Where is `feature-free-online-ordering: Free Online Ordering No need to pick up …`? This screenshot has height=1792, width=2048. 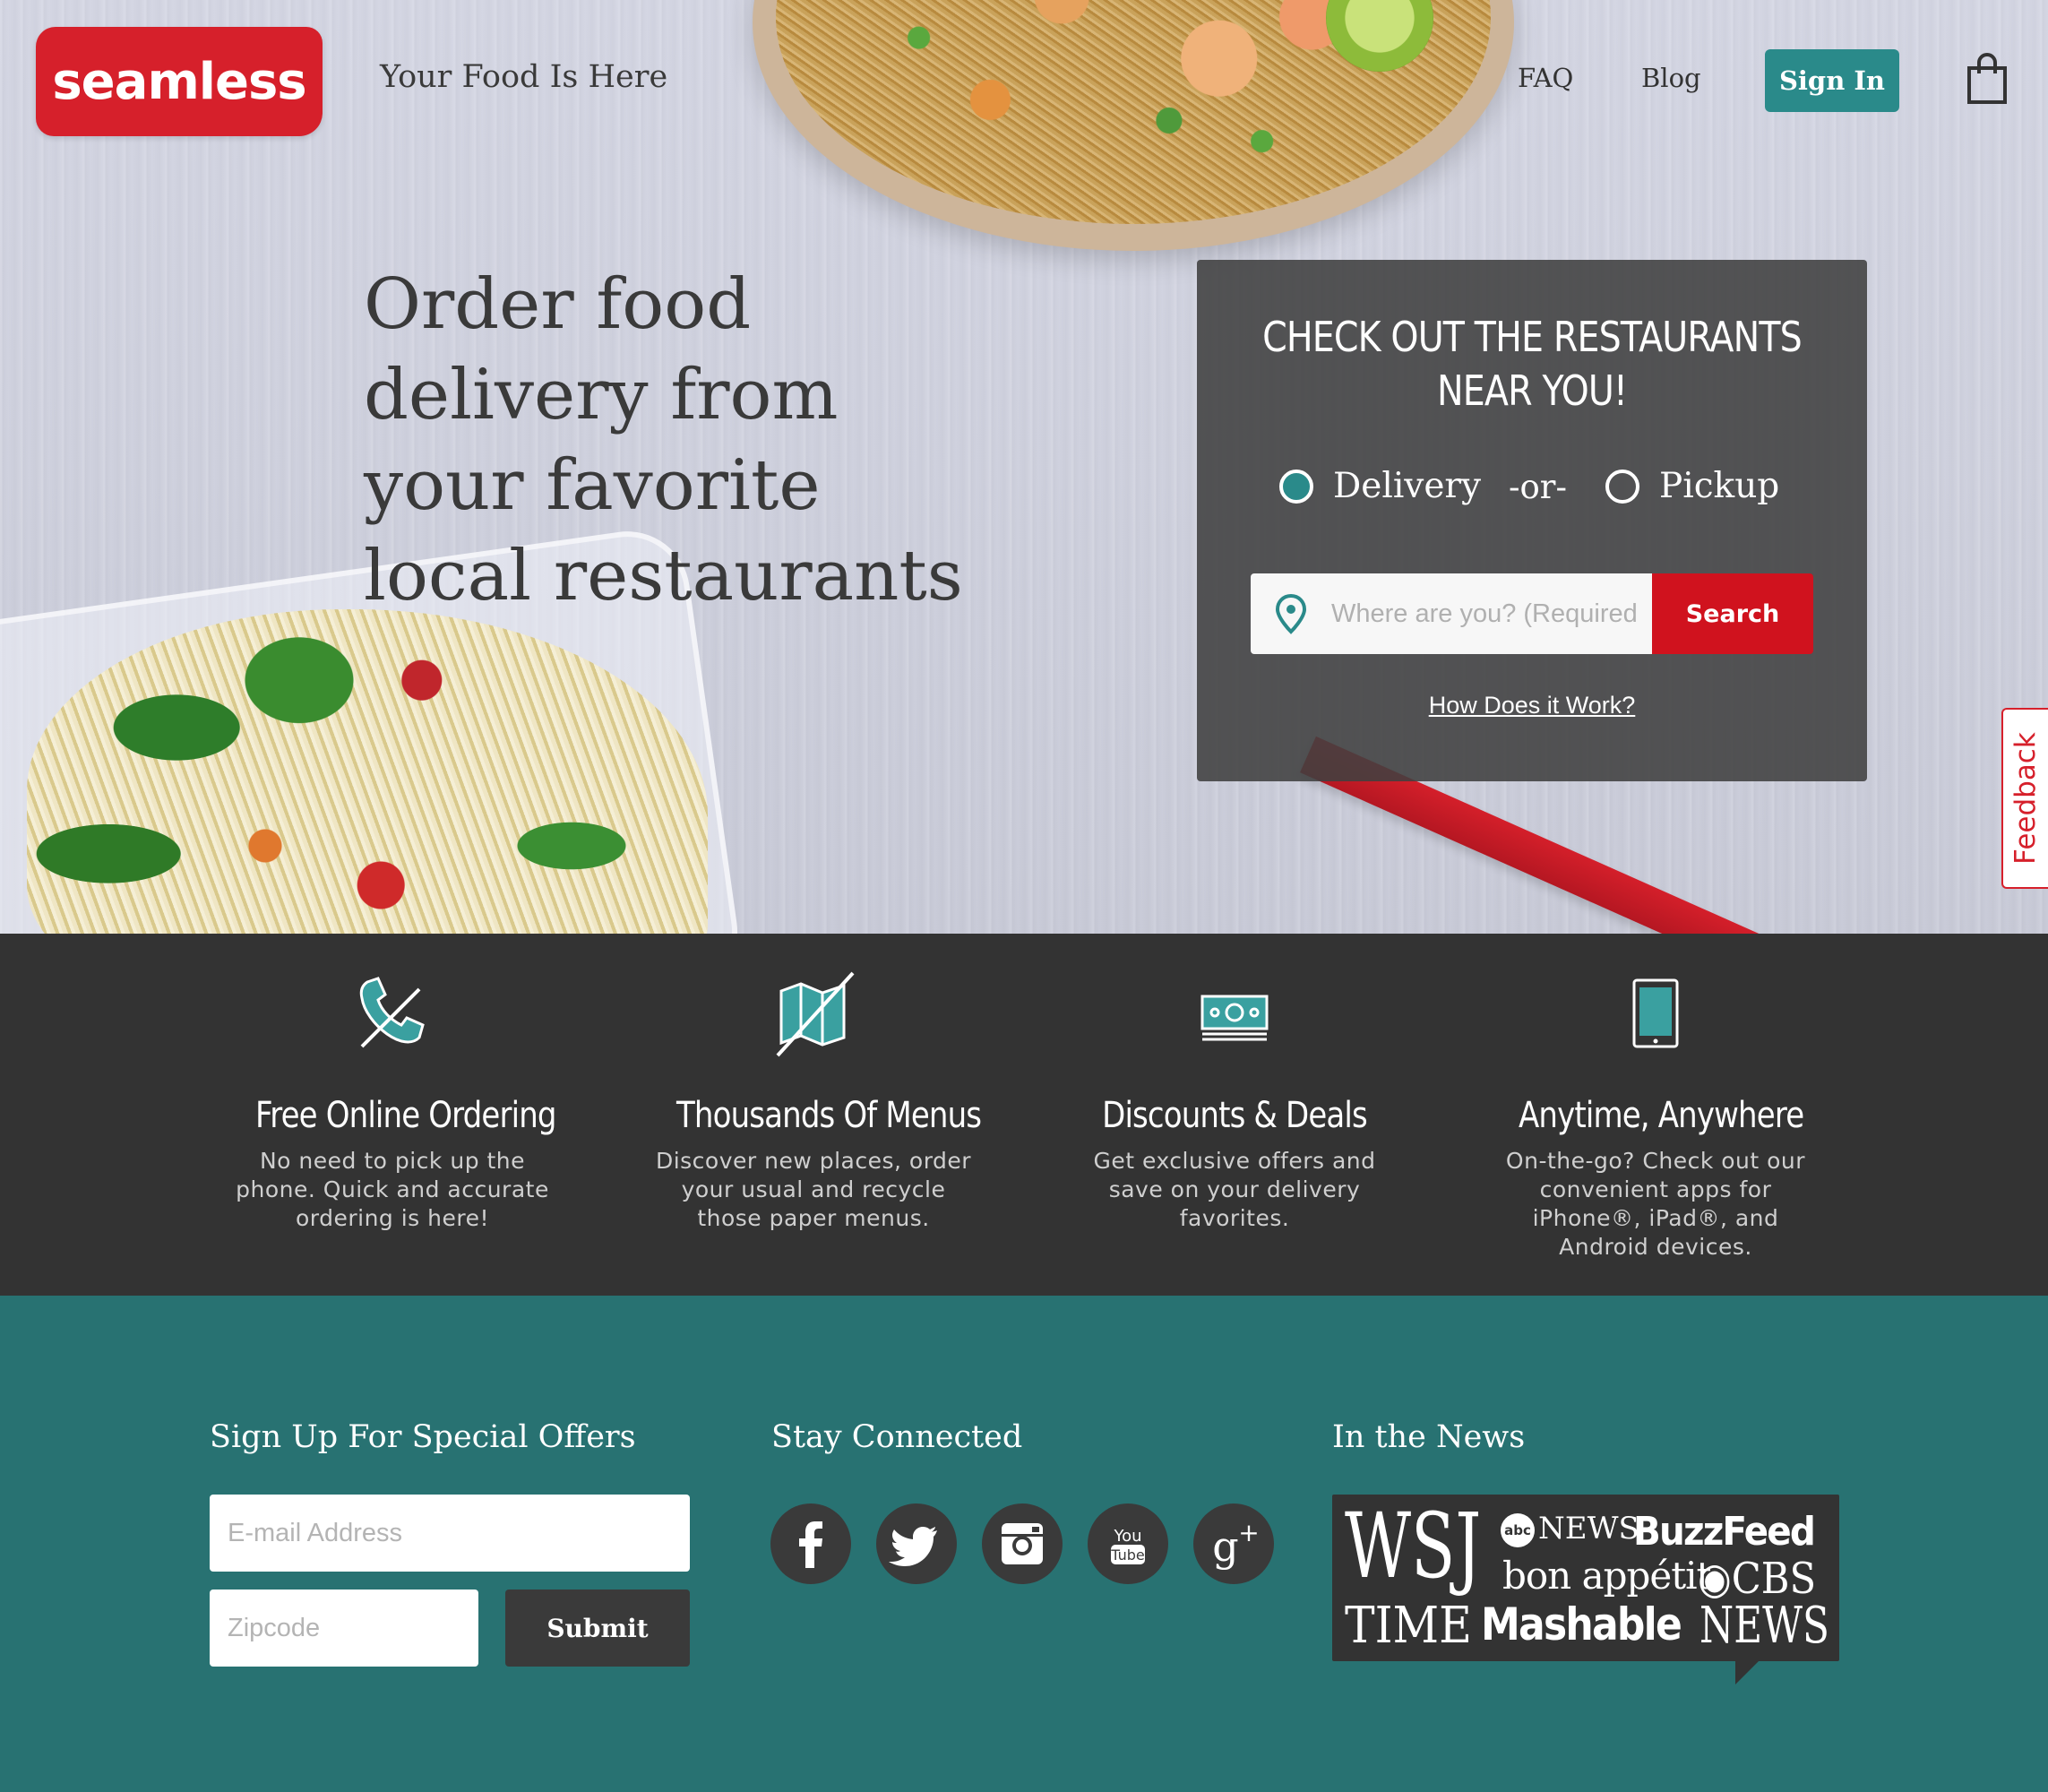
feature-free-online-ordering: Free Online Ordering No need to pick up … is located at coordinates (393, 1101).